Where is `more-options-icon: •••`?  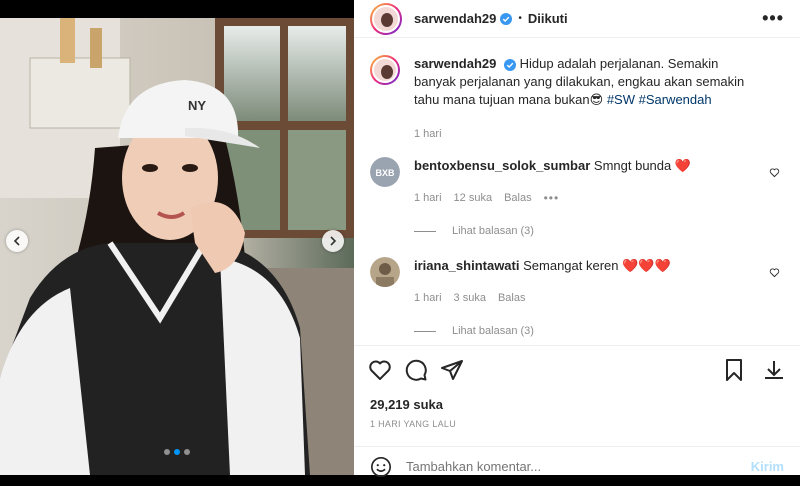 more-options-icon: ••• is located at coordinates (773, 18).